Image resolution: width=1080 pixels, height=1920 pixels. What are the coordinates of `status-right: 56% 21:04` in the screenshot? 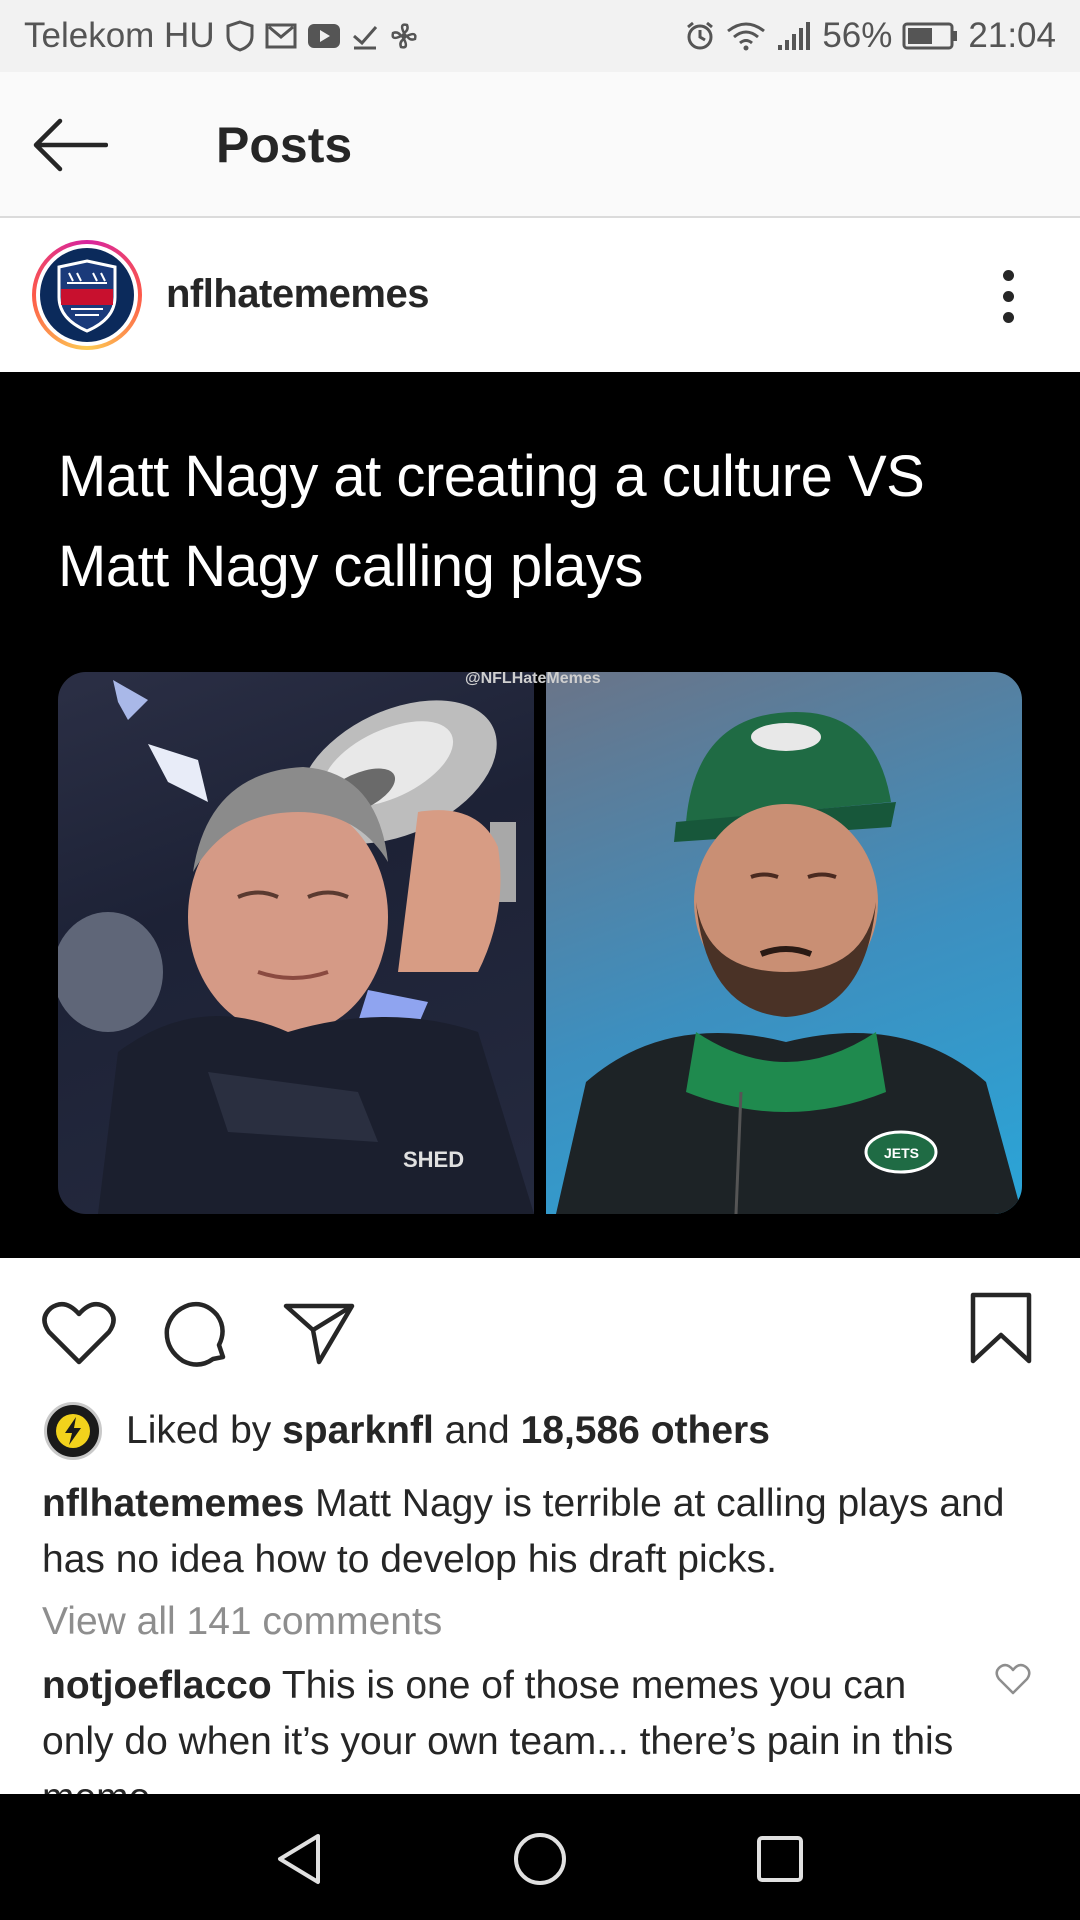 It's located at (870, 36).